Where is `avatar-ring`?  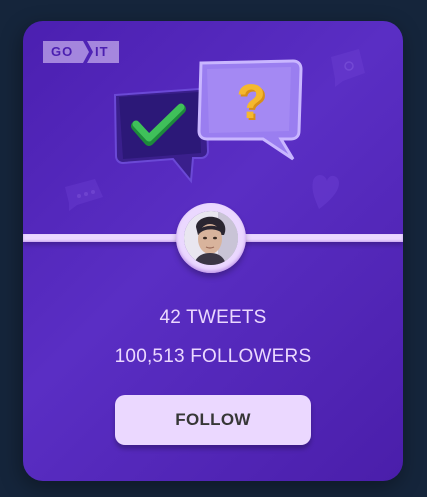
avatar-ring is located at coordinates (211, 238).